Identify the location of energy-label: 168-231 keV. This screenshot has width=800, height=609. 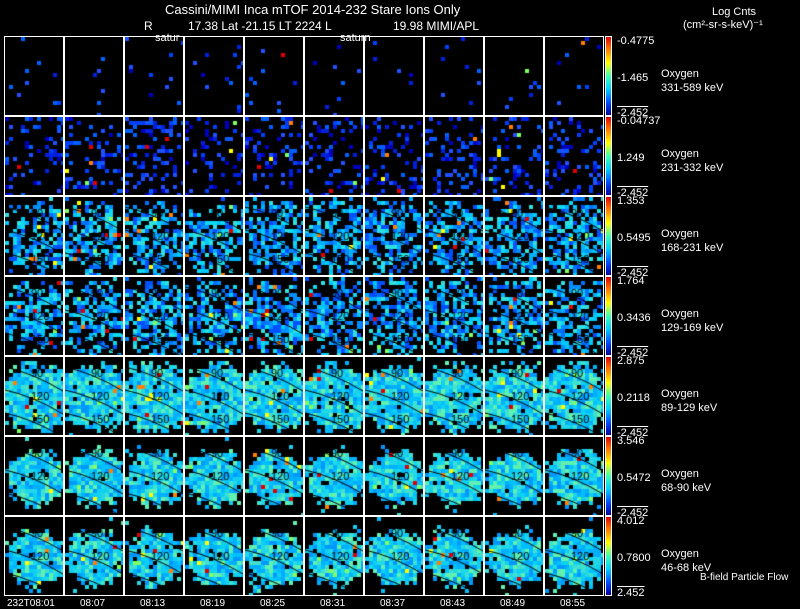
(692, 248).